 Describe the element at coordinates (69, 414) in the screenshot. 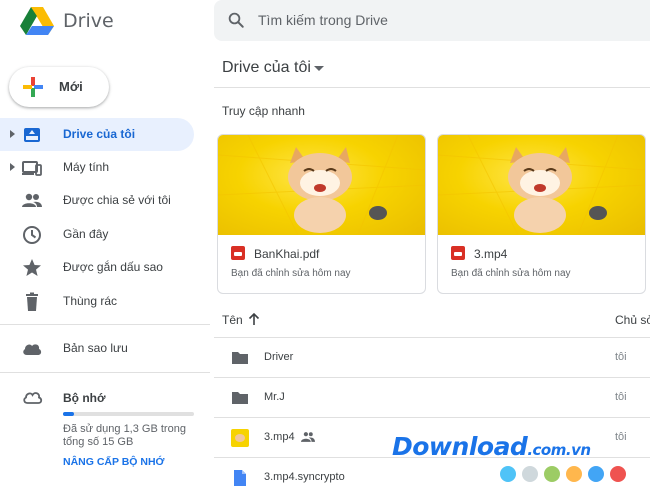

I see `storage-progress-fill` at that location.